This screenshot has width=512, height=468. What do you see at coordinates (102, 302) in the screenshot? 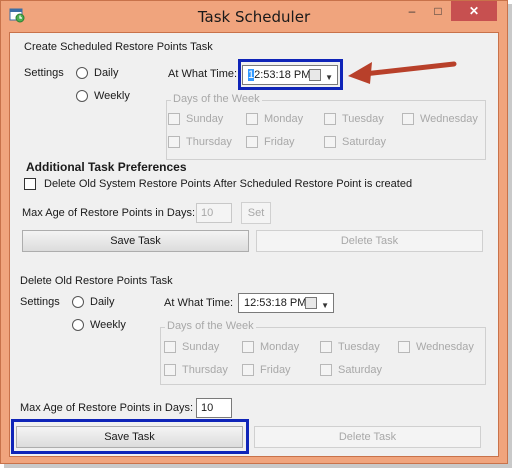
I see `daily-radio-label-2: Daily` at bounding box center [102, 302].